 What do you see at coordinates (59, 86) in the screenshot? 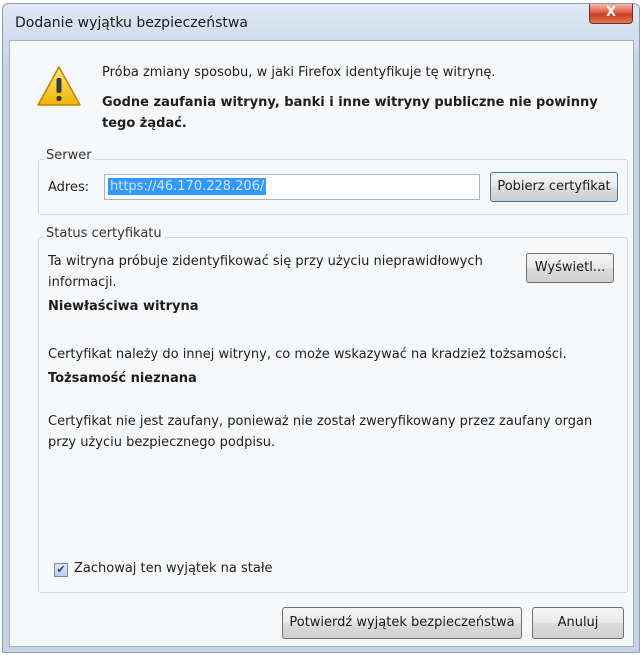
I see `warning-triangle-icon` at bounding box center [59, 86].